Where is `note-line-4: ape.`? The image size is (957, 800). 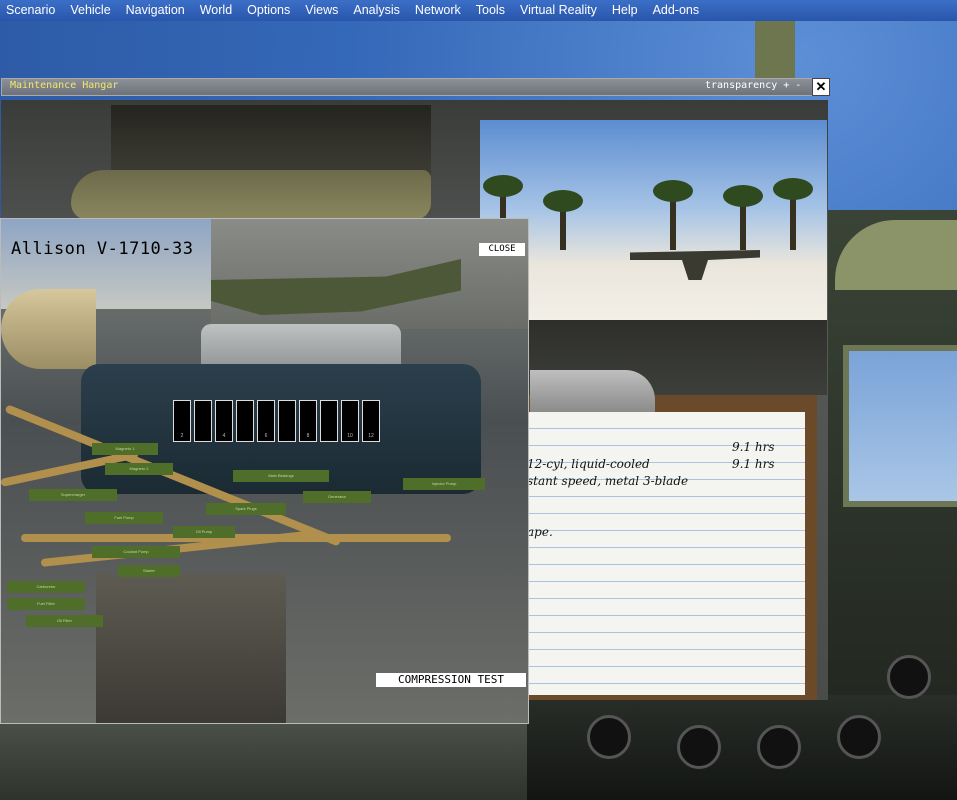
note-line-4: ape. is located at coordinates (540, 532).